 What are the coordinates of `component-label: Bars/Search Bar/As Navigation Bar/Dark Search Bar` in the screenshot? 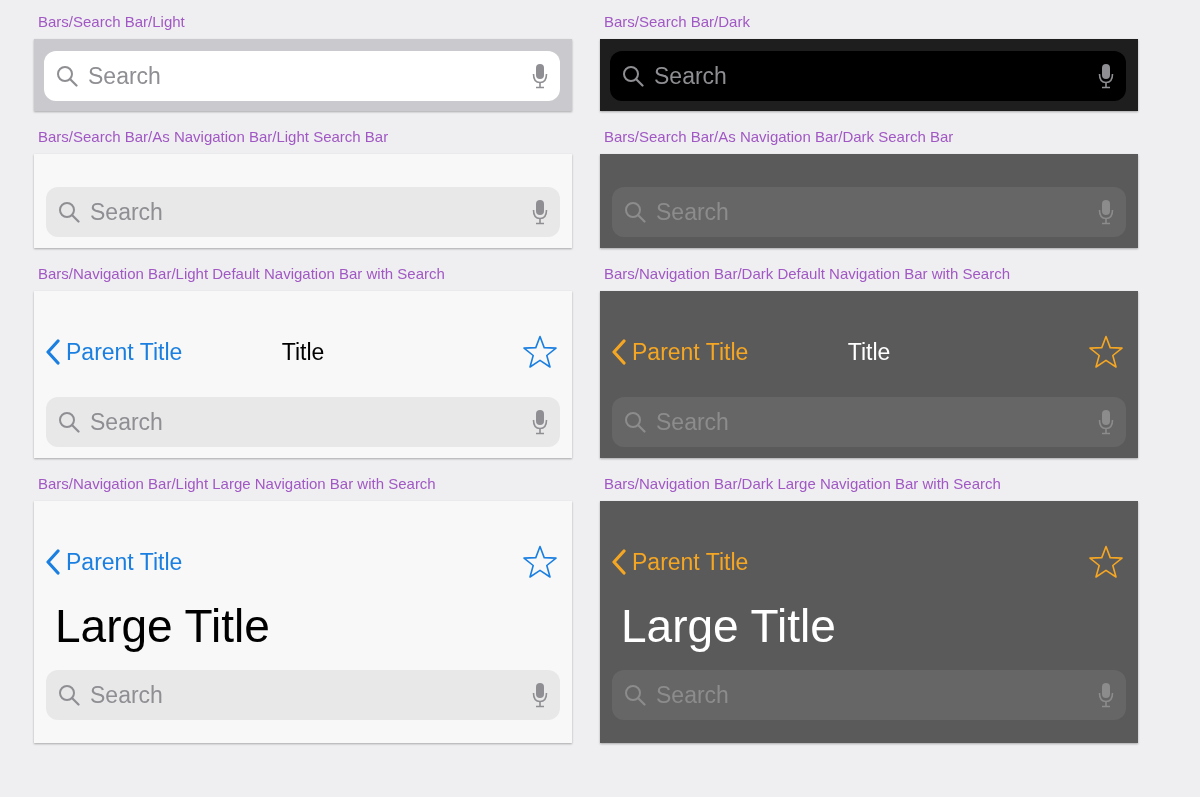 It's located at (779, 137).